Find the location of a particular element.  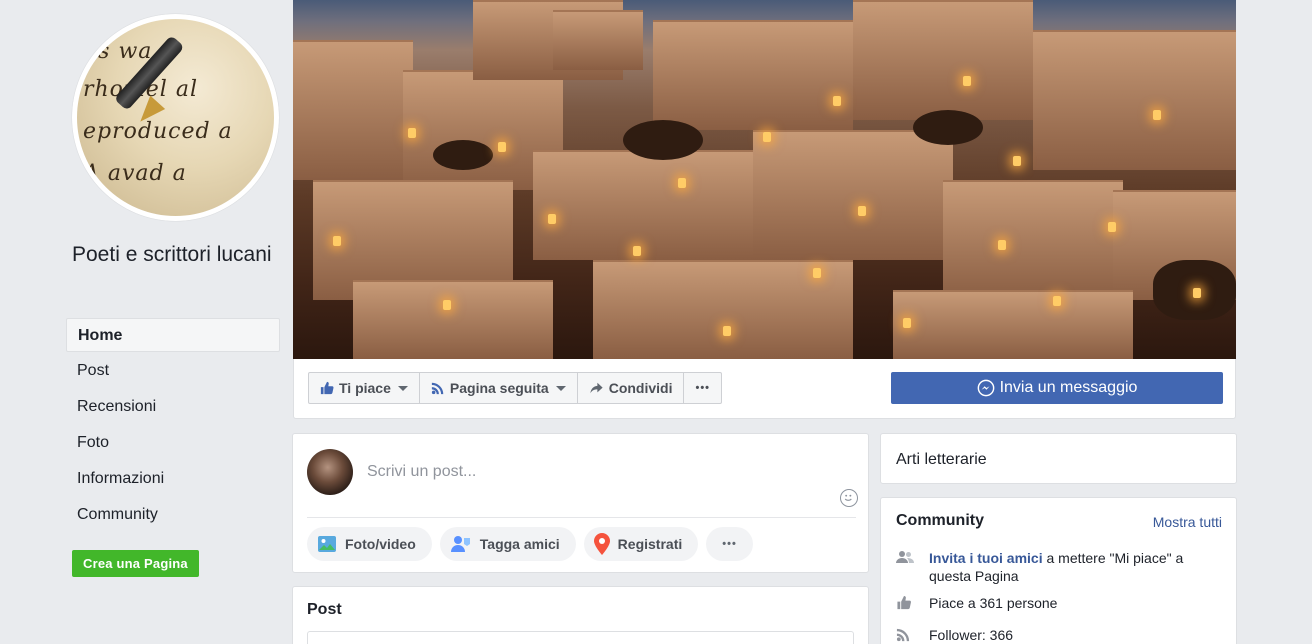

share-button: Condividi is located at coordinates (631, 388).